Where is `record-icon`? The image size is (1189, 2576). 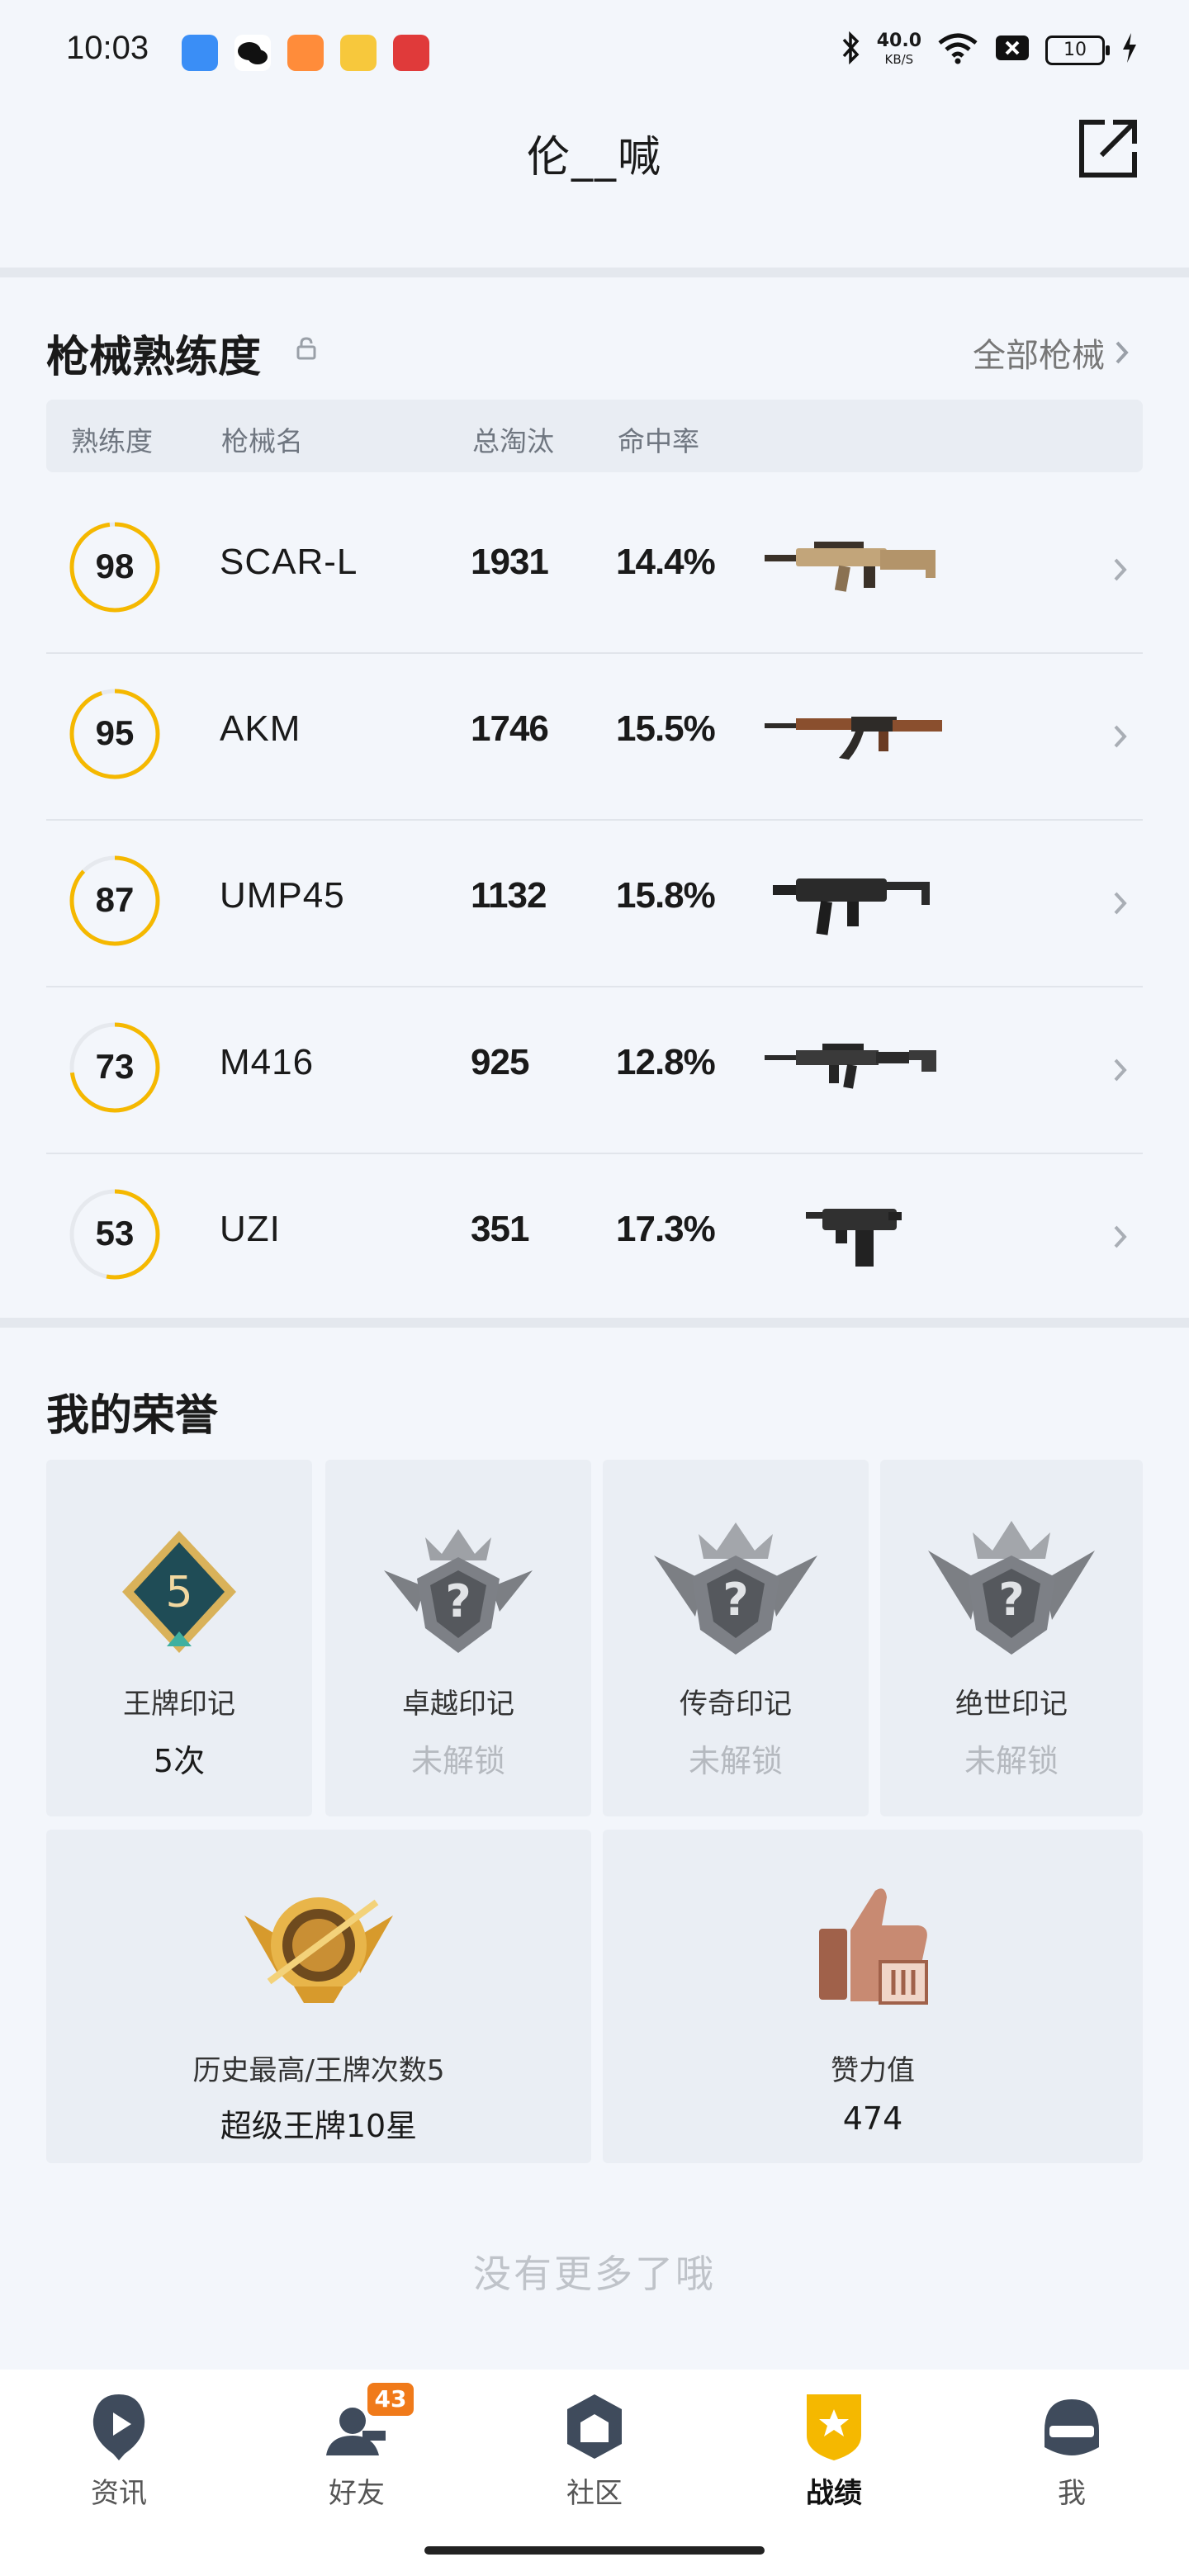
record-icon is located at coordinates (834, 2426).